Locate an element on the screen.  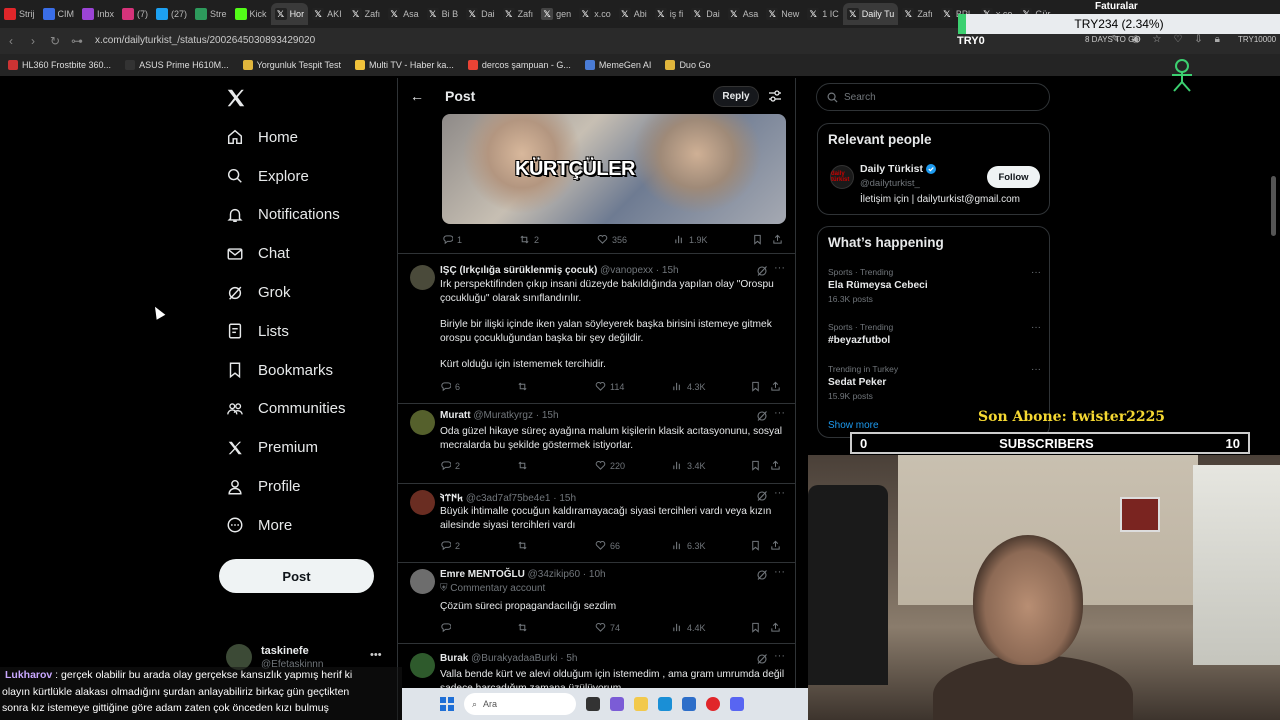
forward-nav-icon: › is located at coordinates (33, 41).